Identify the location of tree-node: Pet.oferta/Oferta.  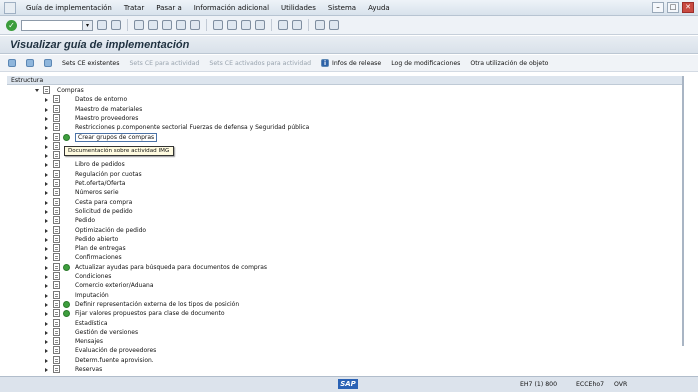
(337, 183).